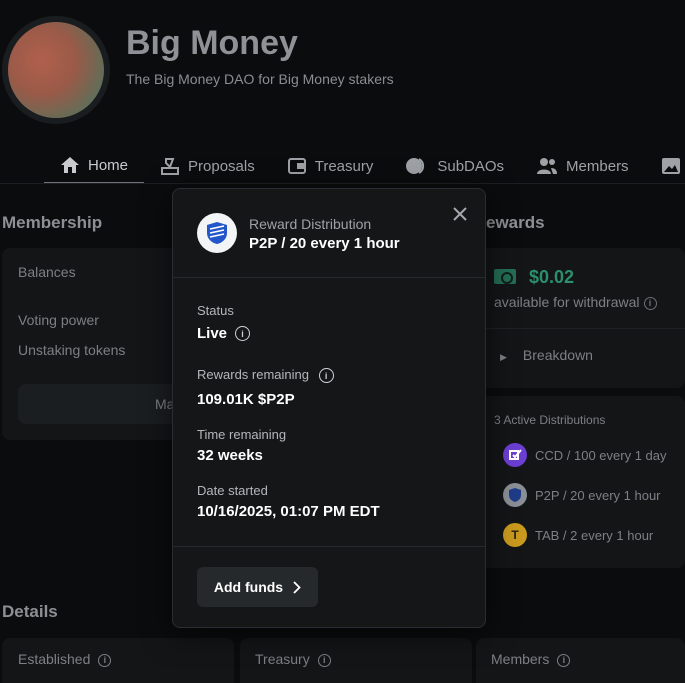 The height and width of the screenshot is (683, 685). I want to click on distribution-item: T TAB / 2 every 1 hour, so click(578, 535).